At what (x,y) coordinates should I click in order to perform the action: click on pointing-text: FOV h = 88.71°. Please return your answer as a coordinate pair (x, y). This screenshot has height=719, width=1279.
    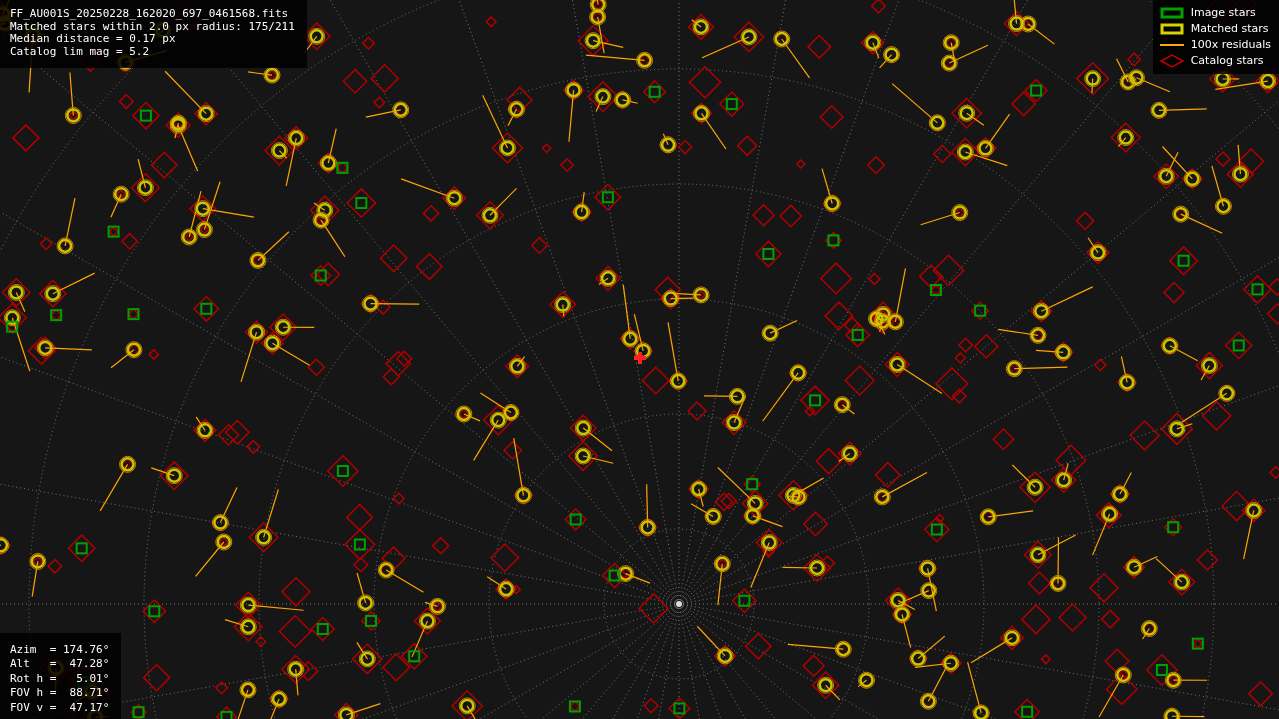
    Looking at the image, I should click on (60, 693).